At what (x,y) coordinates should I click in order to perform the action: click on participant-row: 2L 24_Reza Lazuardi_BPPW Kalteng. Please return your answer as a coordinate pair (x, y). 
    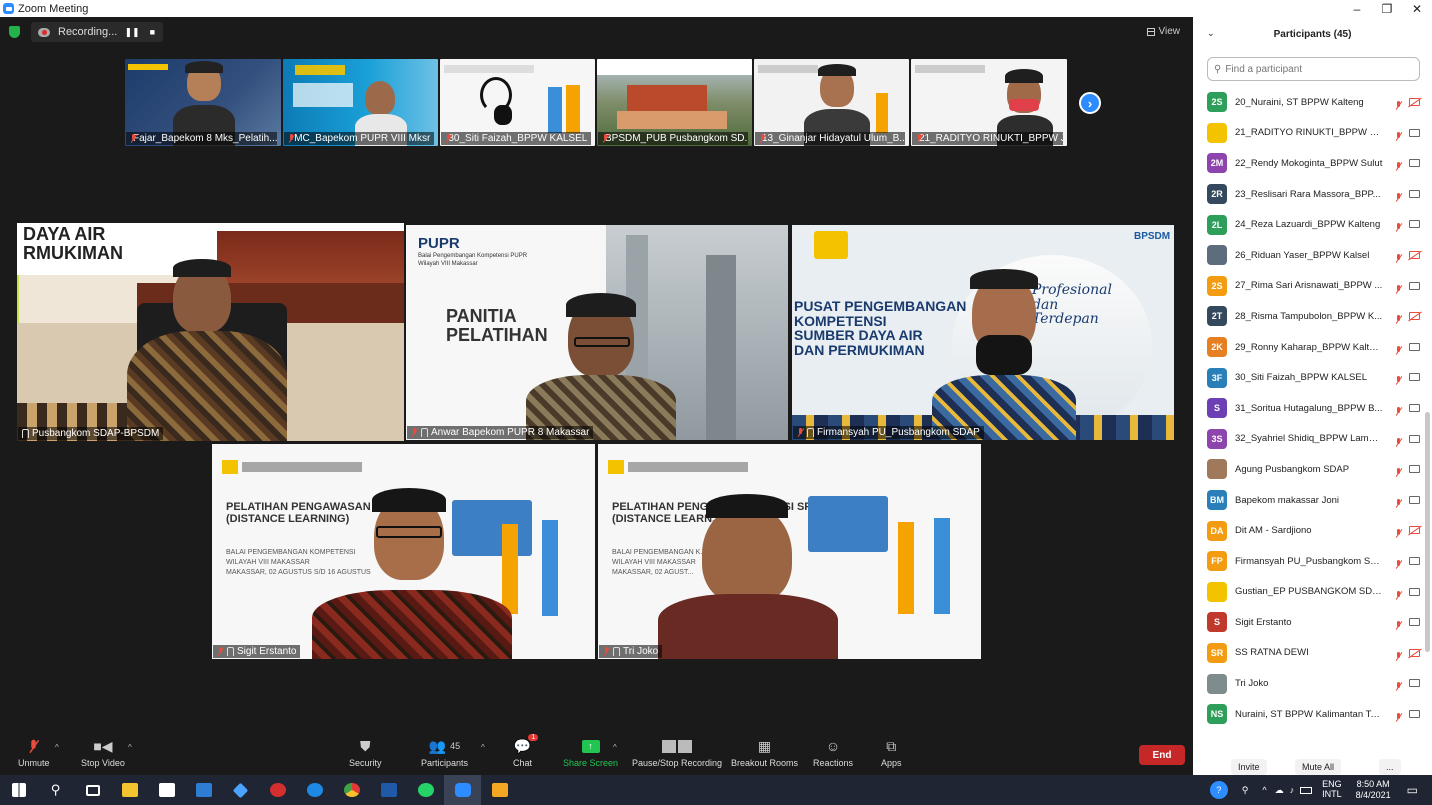
    Looking at the image, I should click on (1312, 224).